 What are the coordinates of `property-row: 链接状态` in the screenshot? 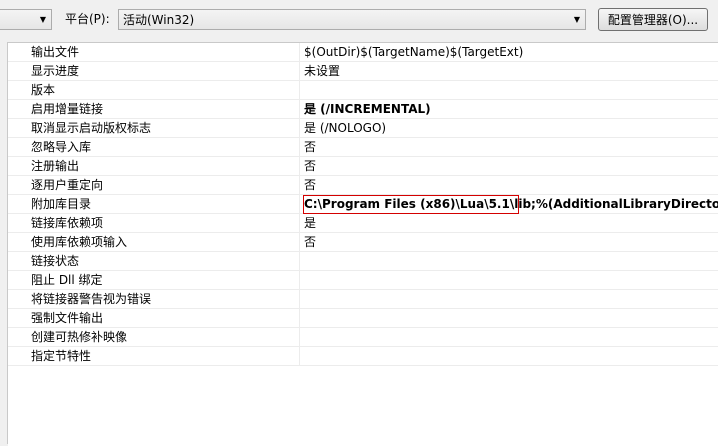 It's located at (363, 261).